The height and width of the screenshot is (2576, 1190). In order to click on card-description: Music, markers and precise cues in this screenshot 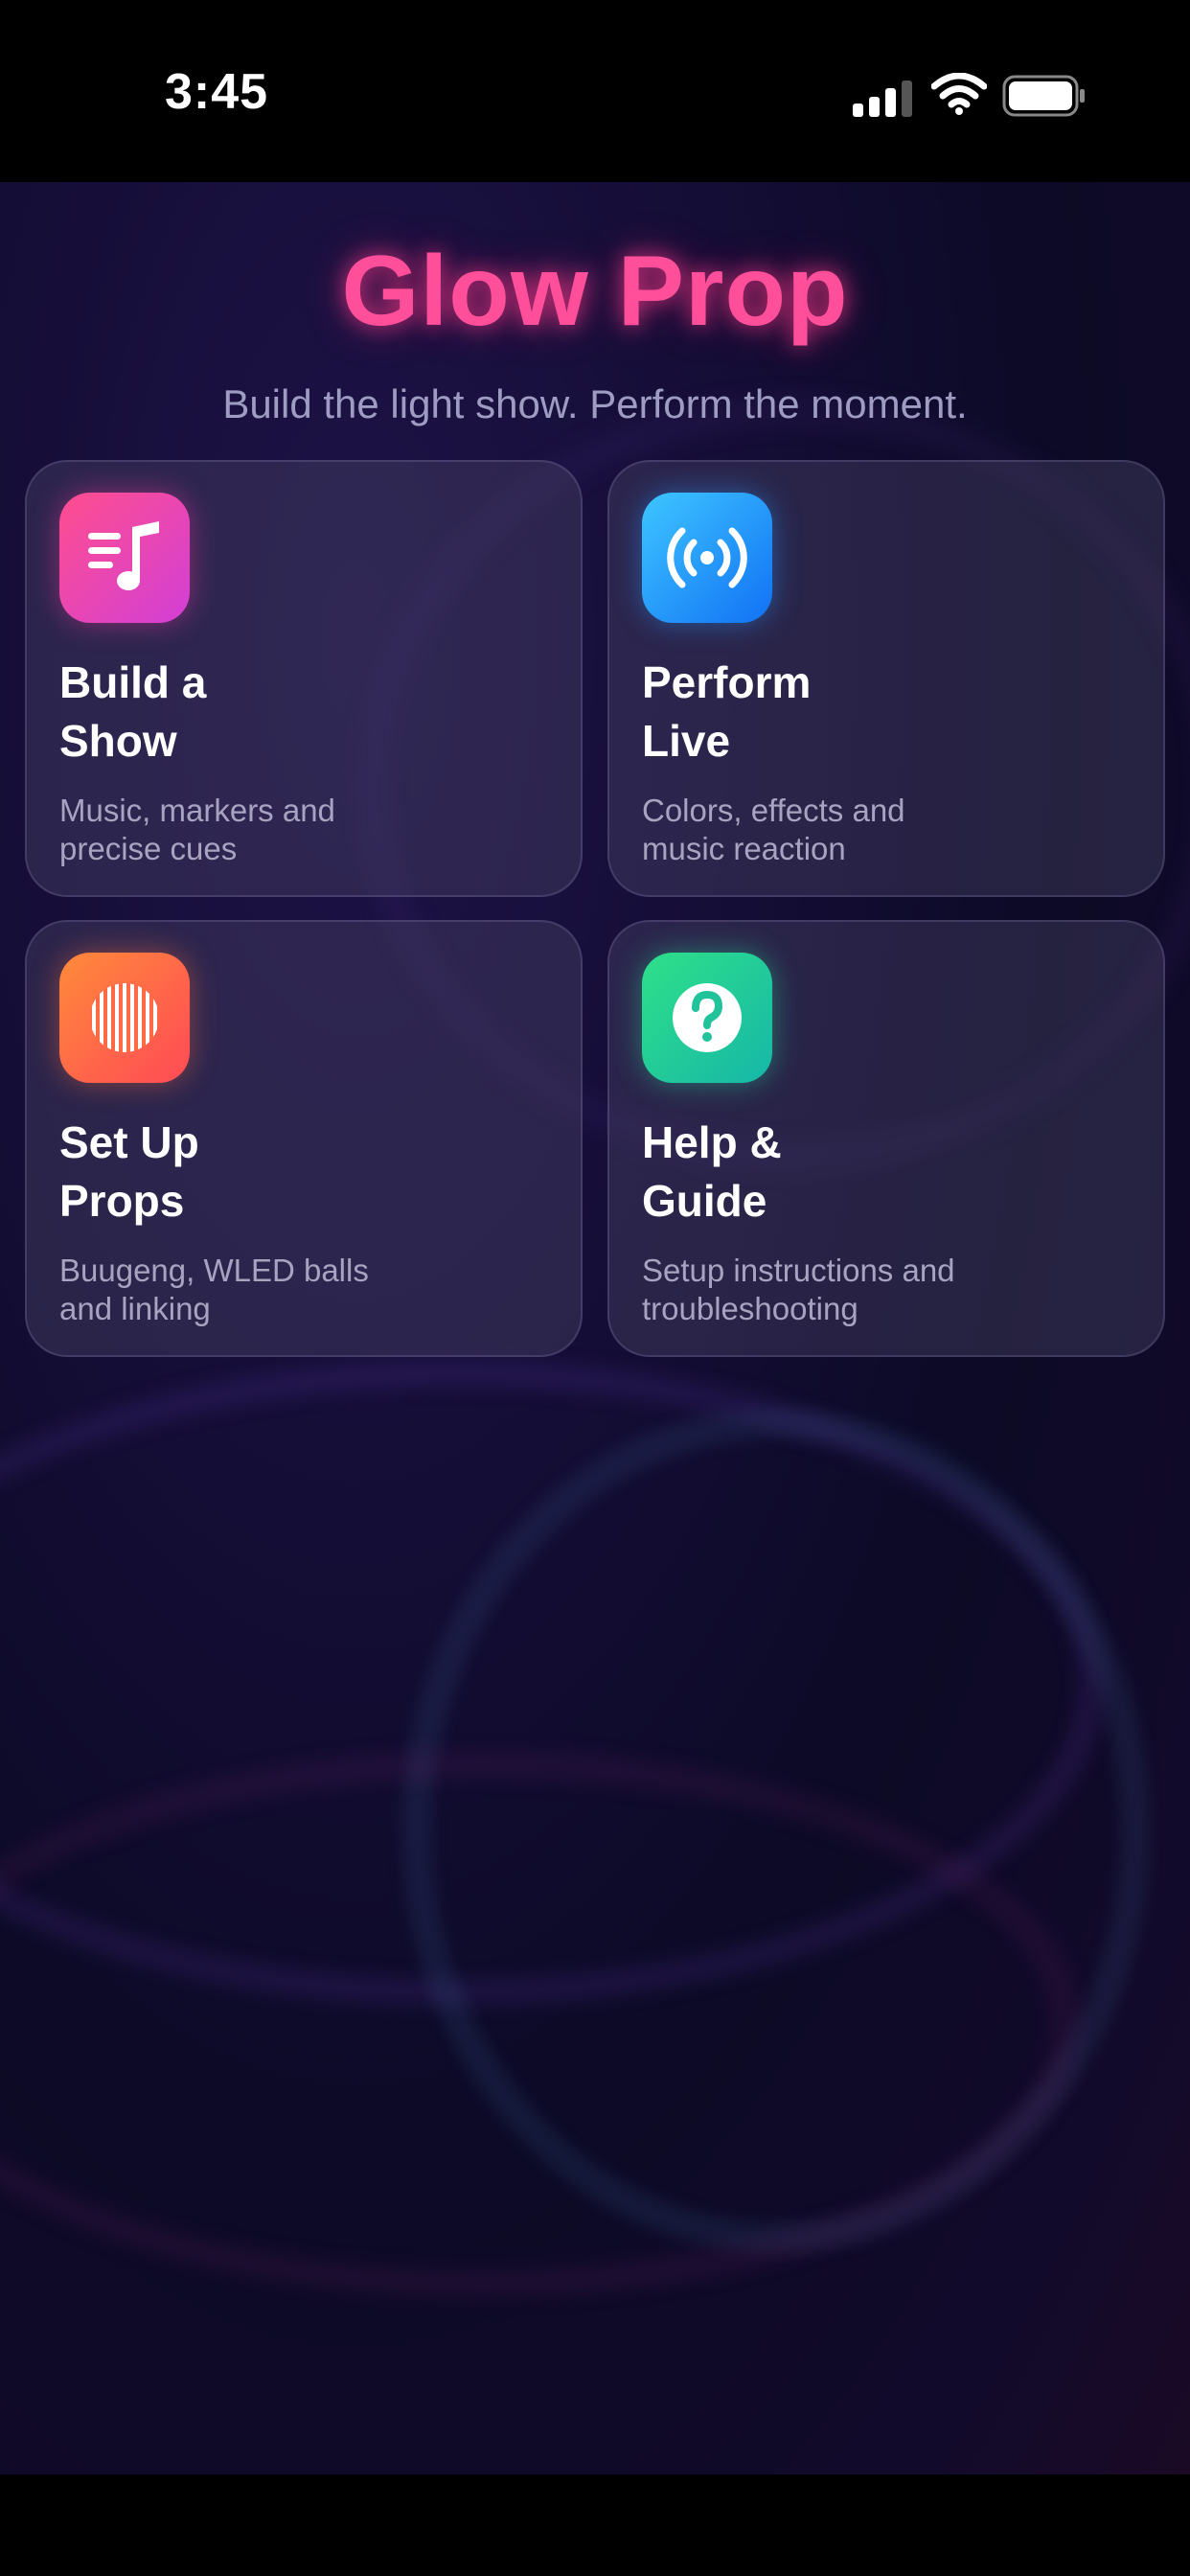, I will do `click(197, 829)`.